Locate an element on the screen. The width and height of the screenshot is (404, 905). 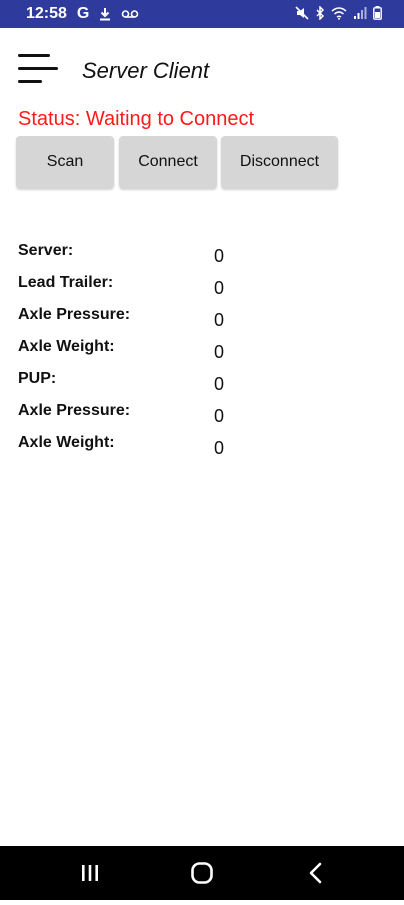
bluetooth-icon is located at coordinates (320, 13).